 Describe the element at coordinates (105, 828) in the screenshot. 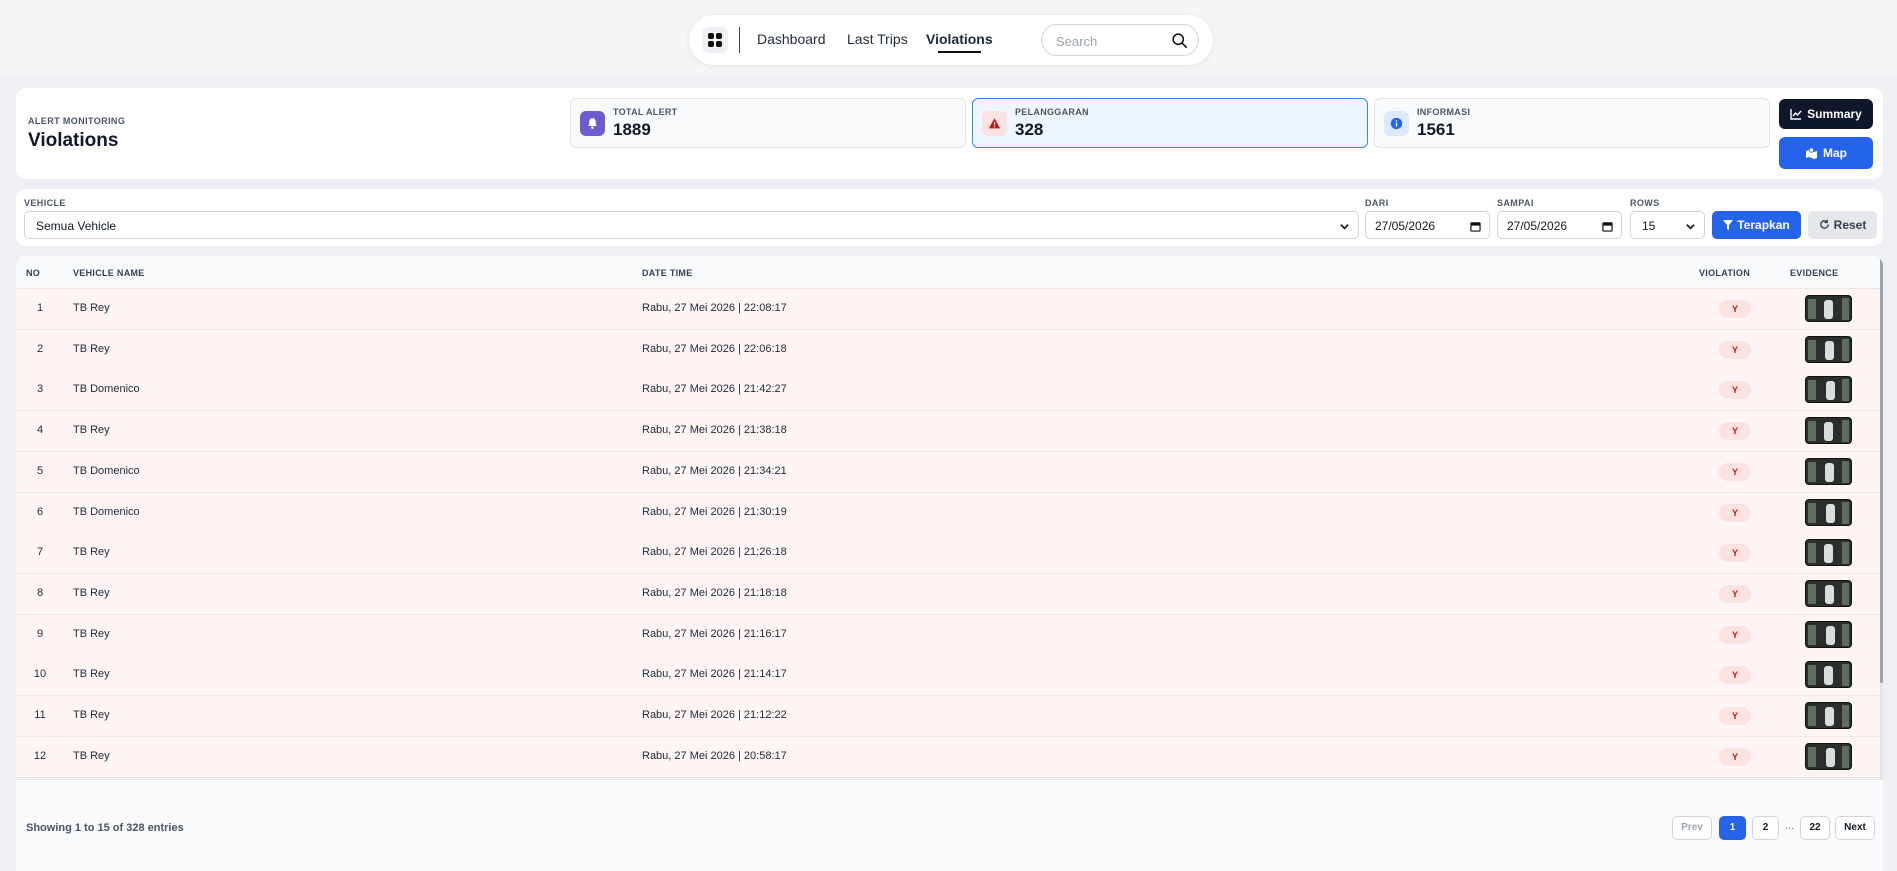

I see `entries-info: Showing 1 to 15 of 328 entries` at that location.